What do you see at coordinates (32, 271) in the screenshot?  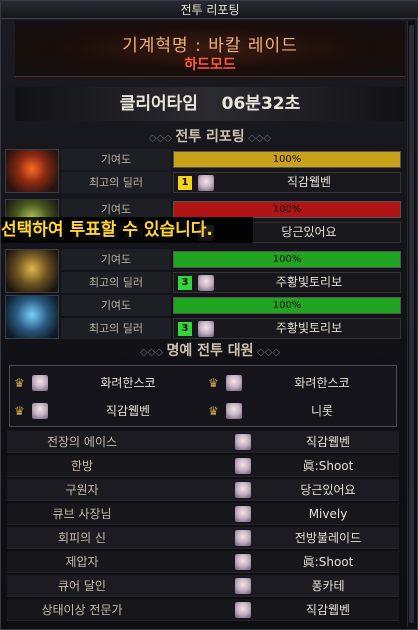 I see `gold-boss-icon` at bounding box center [32, 271].